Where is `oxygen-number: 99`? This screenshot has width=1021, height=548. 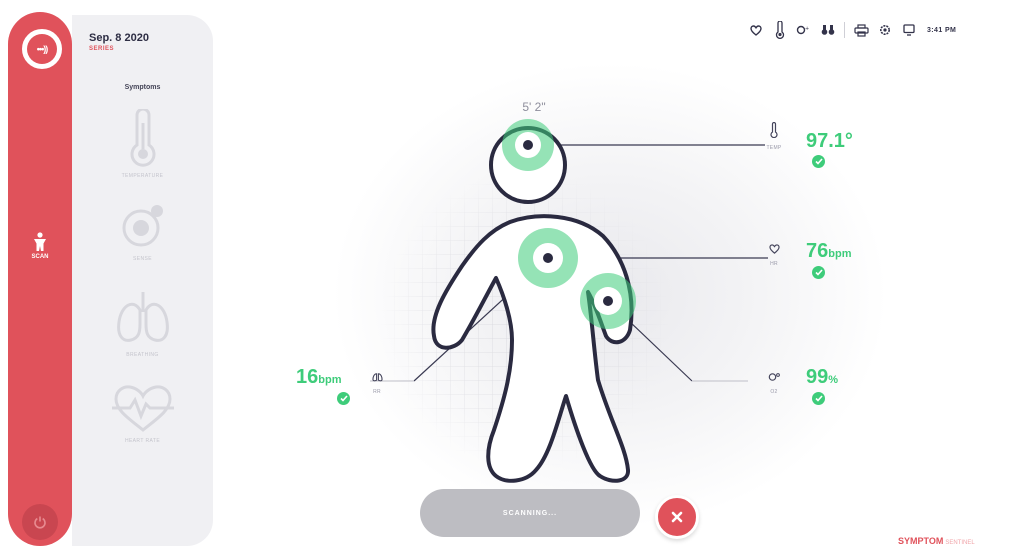 oxygen-number: 99 is located at coordinates (817, 377).